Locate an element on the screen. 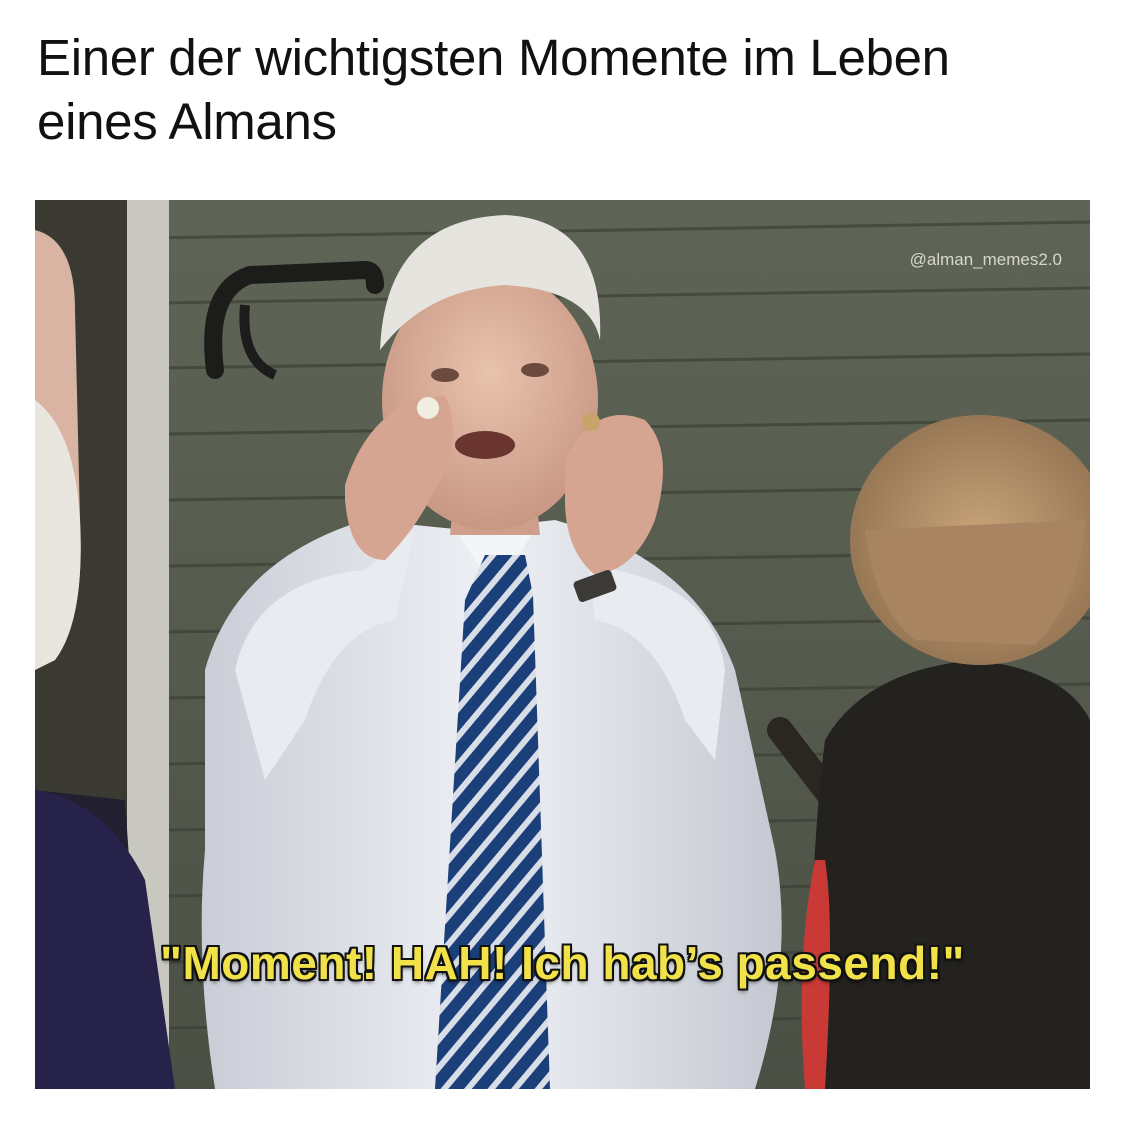  caption-line-2: eines Almans is located at coordinates (187, 121).